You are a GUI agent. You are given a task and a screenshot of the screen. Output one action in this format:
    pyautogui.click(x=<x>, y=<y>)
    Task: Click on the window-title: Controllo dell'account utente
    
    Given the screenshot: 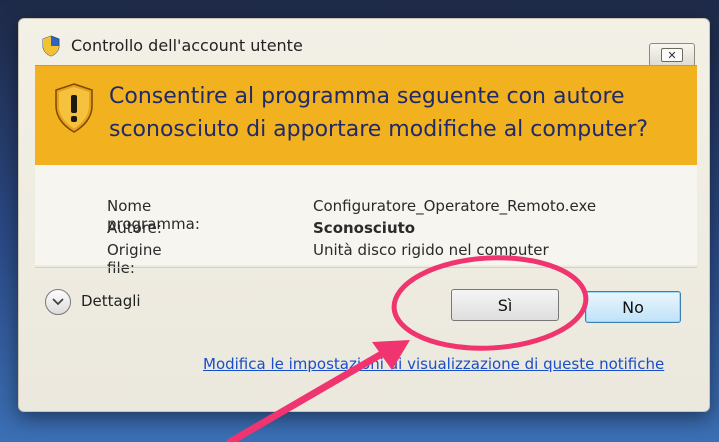 What is the action you would take?
    pyautogui.click(x=187, y=45)
    